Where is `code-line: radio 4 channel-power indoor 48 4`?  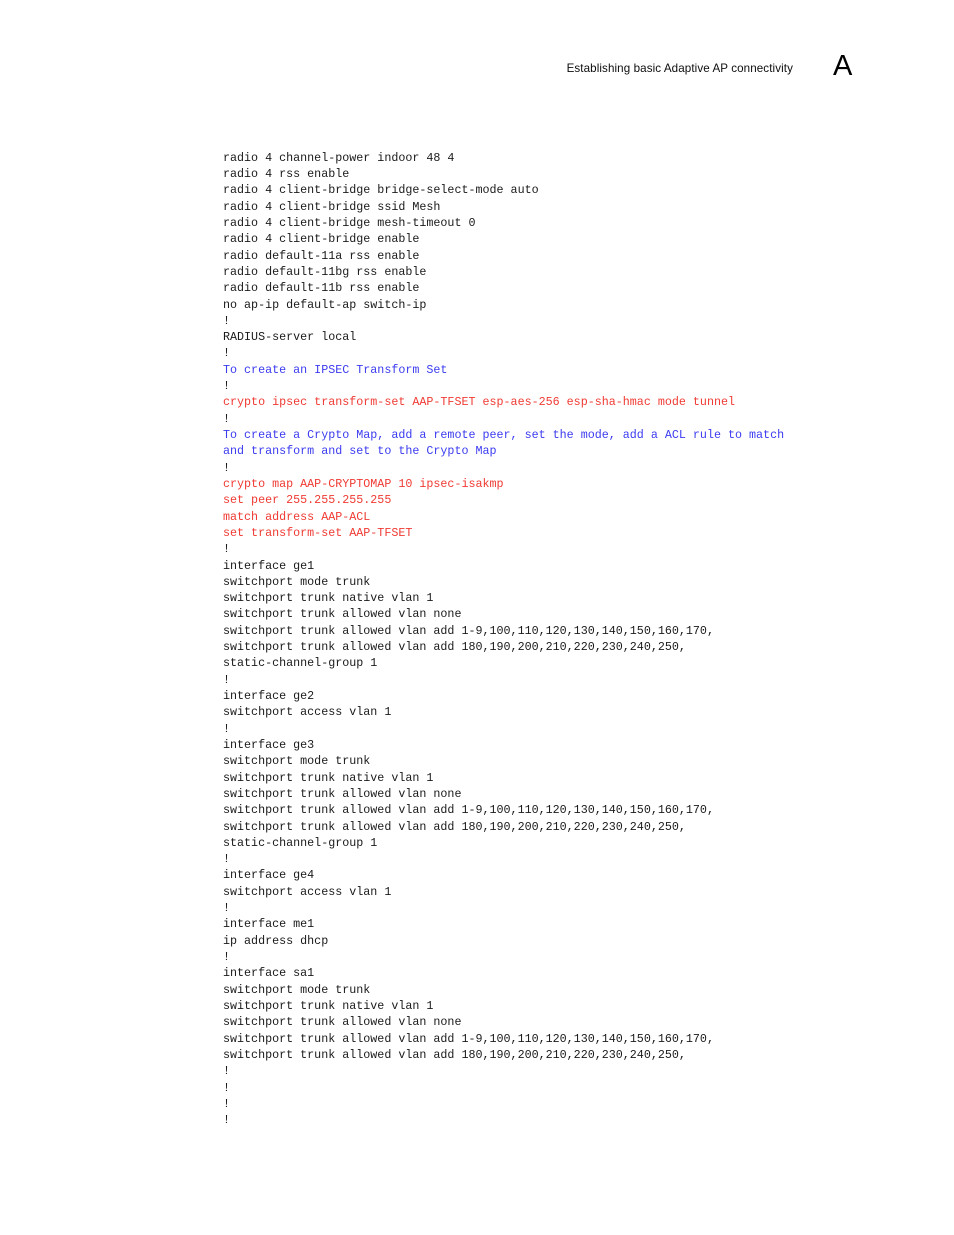 code-line: radio 4 channel-power indoor 48 4 is located at coordinates (339, 157).